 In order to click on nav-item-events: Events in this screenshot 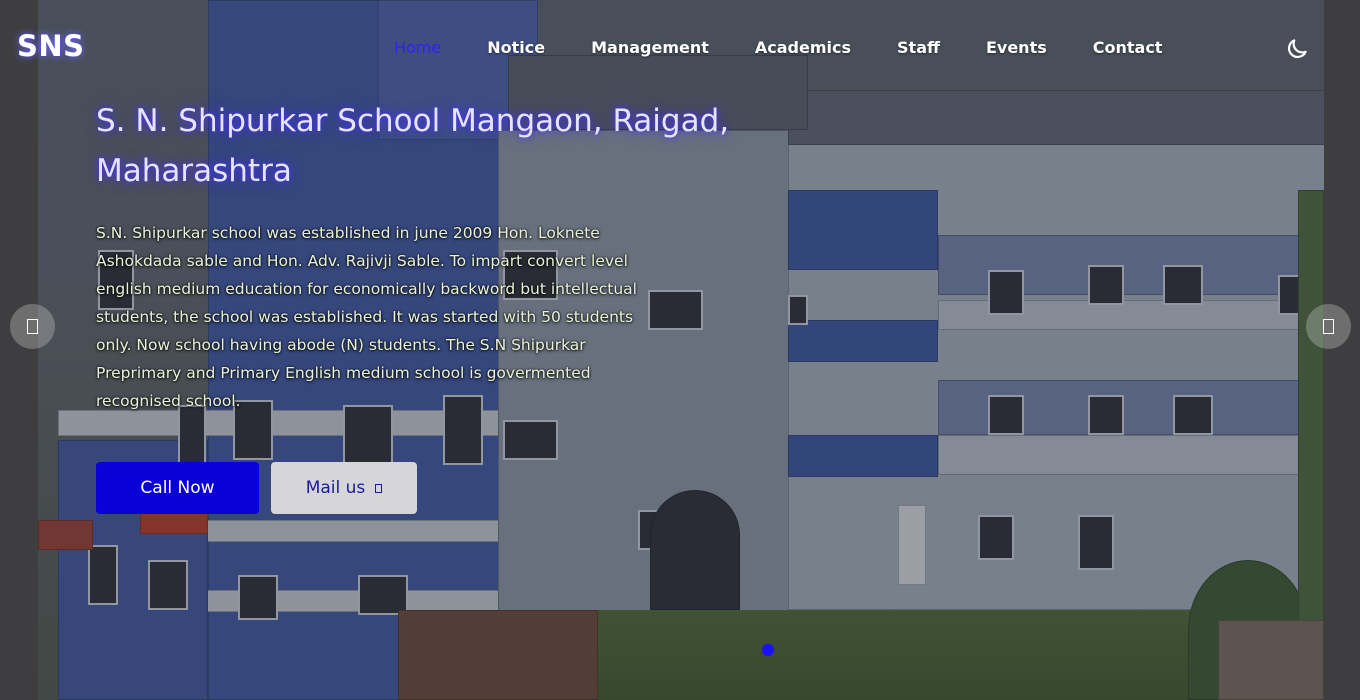, I will do `click(1016, 47)`.